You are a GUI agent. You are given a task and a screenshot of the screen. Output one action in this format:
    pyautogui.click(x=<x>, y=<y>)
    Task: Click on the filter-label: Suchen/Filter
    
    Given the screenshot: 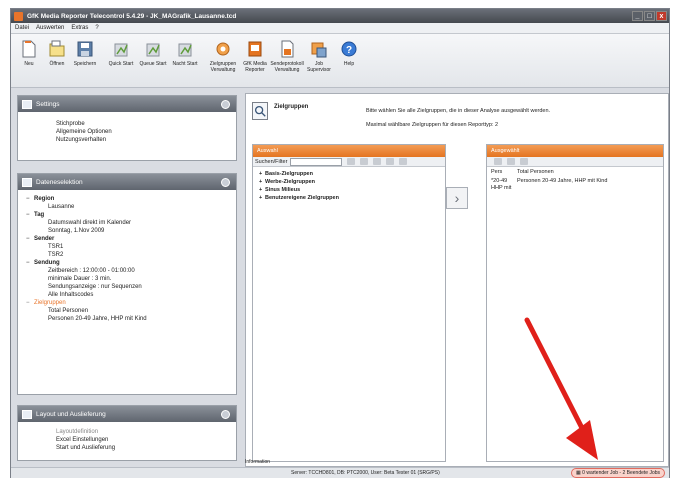 What is the action you would take?
    pyautogui.click(x=271, y=161)
    